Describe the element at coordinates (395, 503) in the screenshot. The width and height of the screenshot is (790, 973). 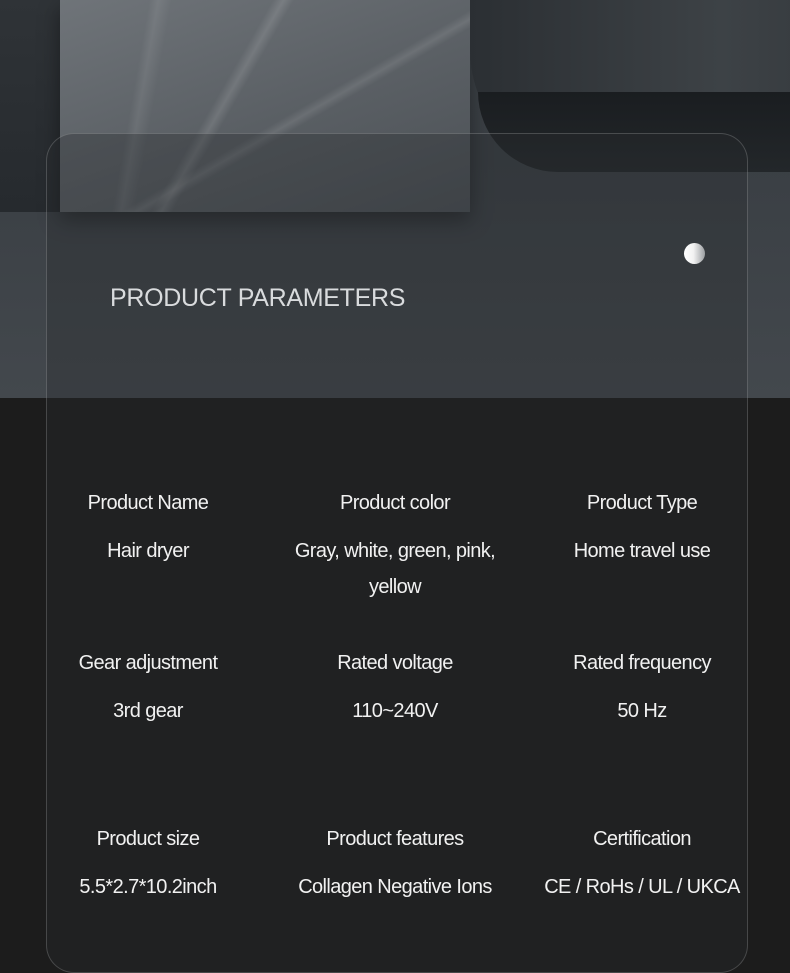
I see `param-label: Product color` at that location.